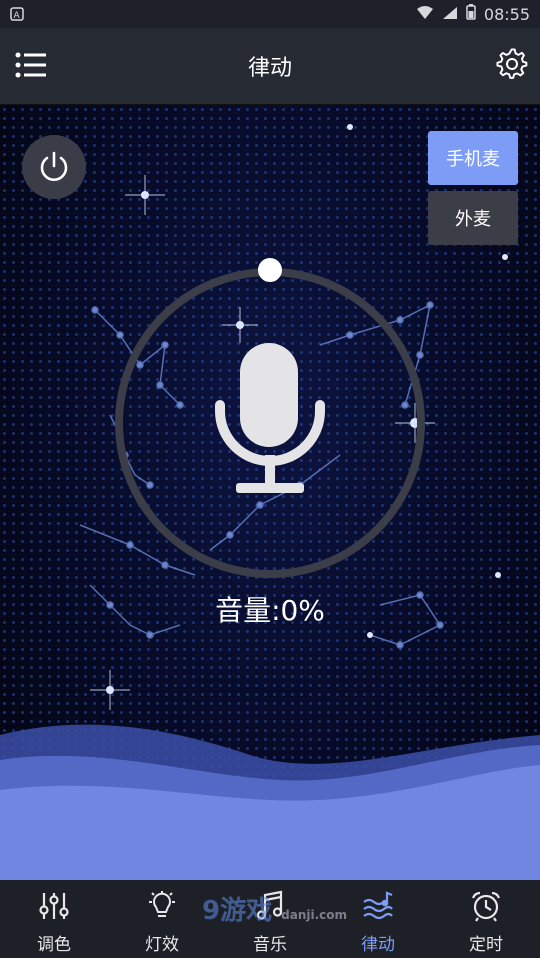 The height and width of the screenshot is (958, 540). I want to click on watermark-text: 9游戏, so click(237, 911).